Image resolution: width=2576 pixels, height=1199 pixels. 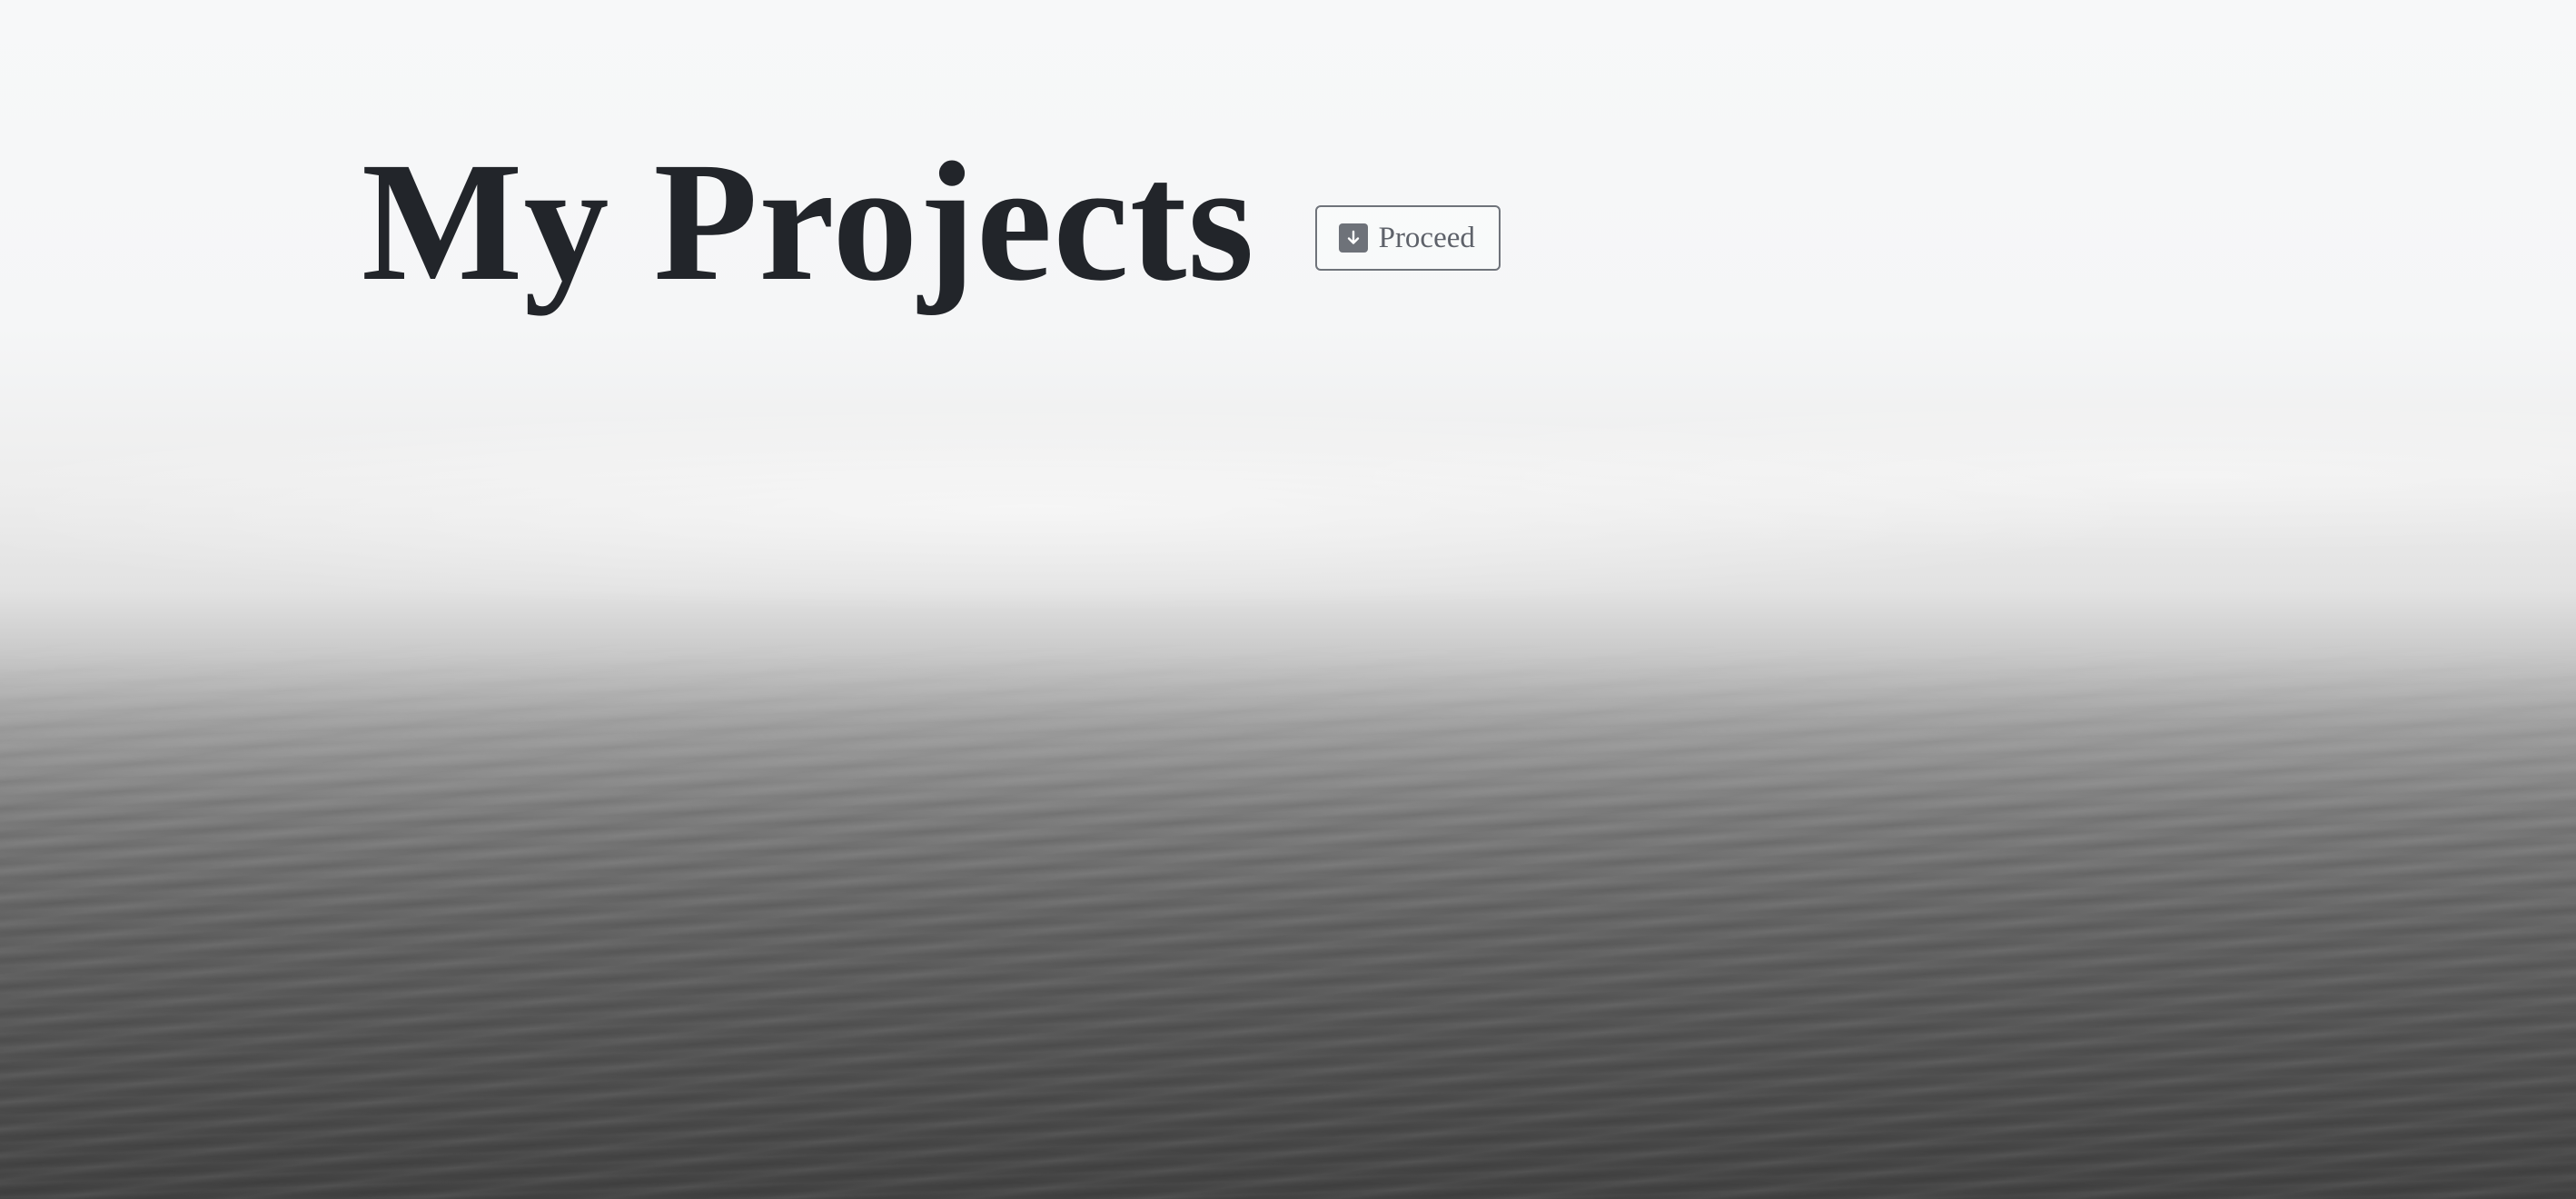 What do you see at coordinates (808, 221) in the screenshot?
I see `page-title: My Projects` at bounding box center [808, 221].